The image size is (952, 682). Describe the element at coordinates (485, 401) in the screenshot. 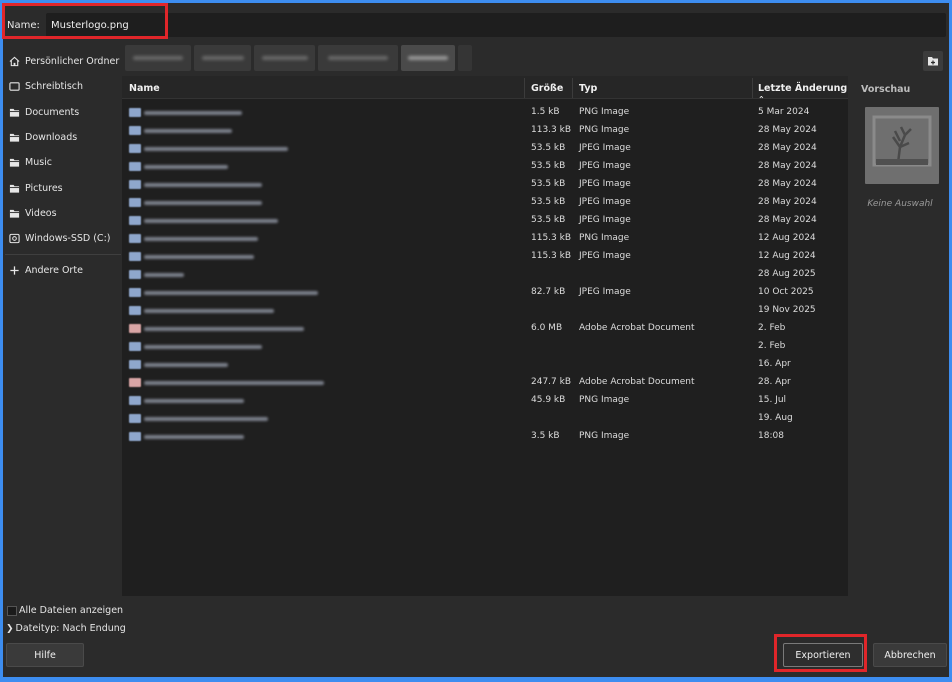

I see `file-row: 45.9 kB PNG Image 15. Jul` at that location.